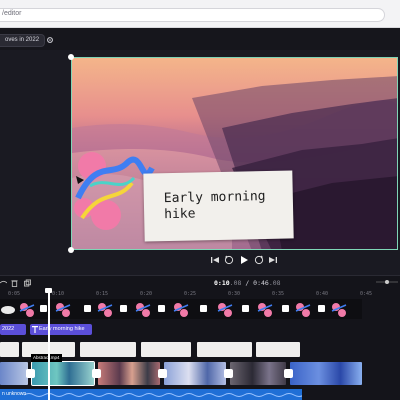 The width and height of the screenshot is (400, 400). I want to click on zoom-icon, so click(387, 282).